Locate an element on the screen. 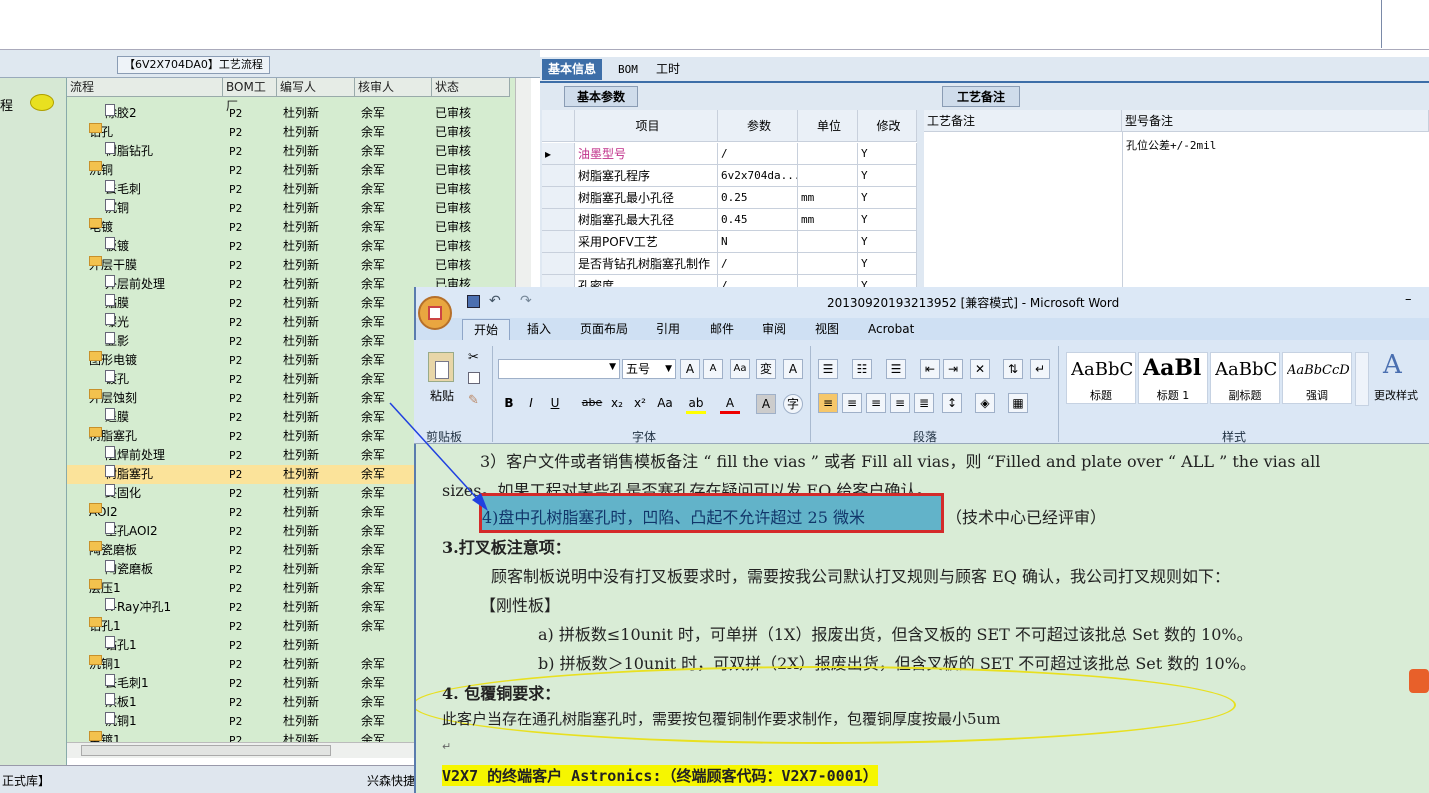 Image resolution: width=1429 pixels, height=793 pixels. distributed-button: ≣ is located at coordinates (924, 403).